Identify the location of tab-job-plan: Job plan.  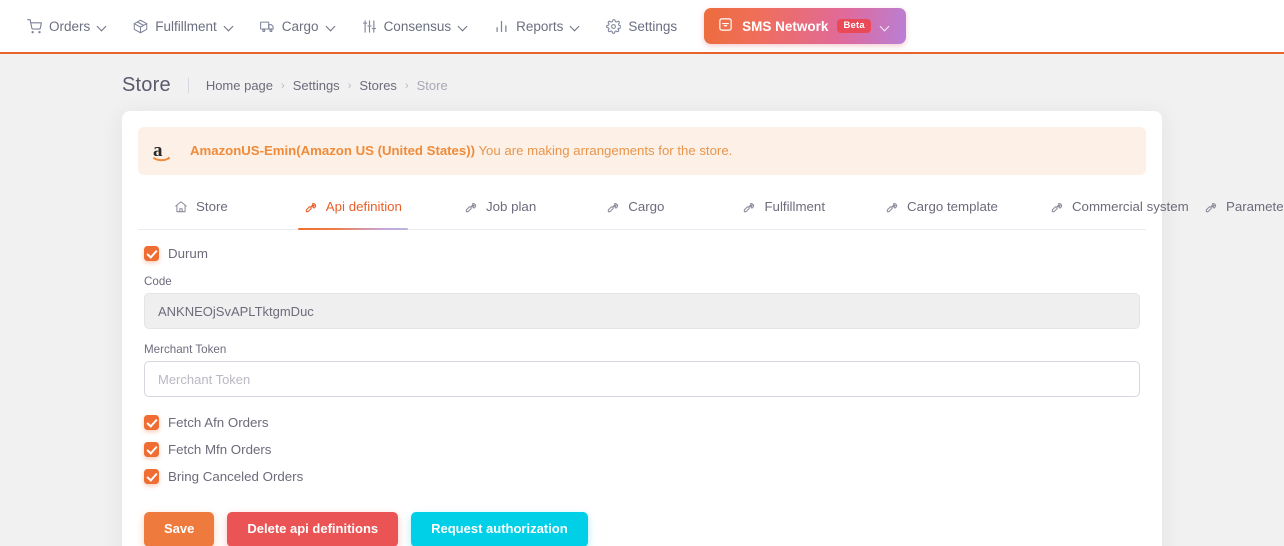
(500, 209).